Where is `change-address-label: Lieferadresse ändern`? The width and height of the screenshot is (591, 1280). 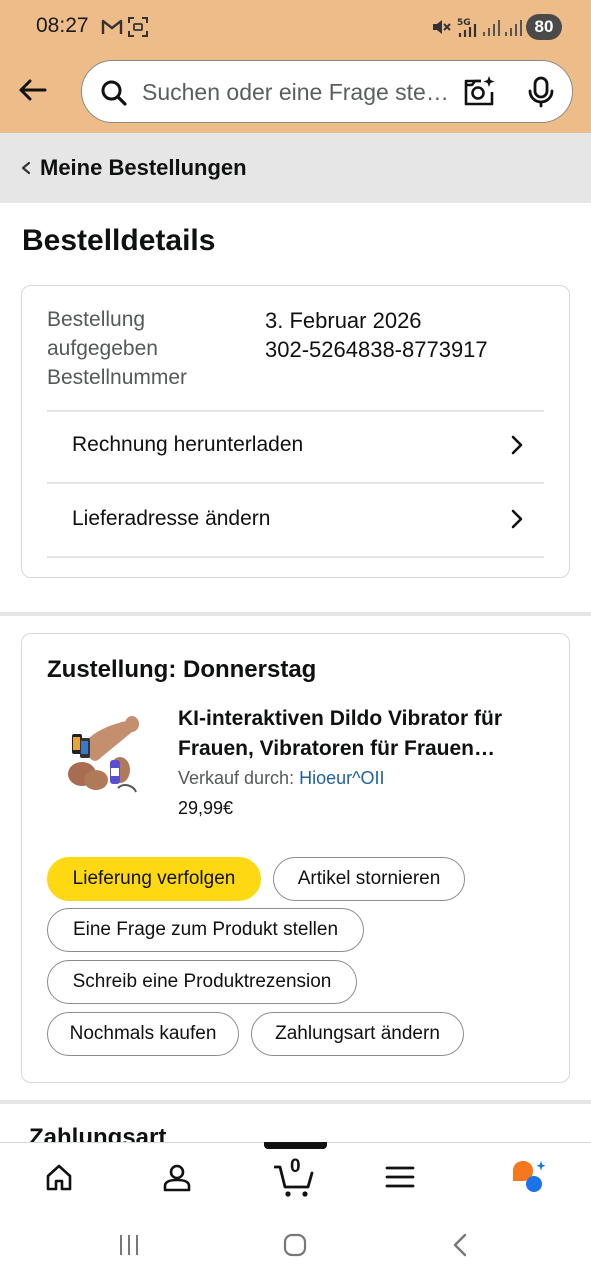
change-address-label: Lieferadresse ändern is located at coordinates (171, 518).